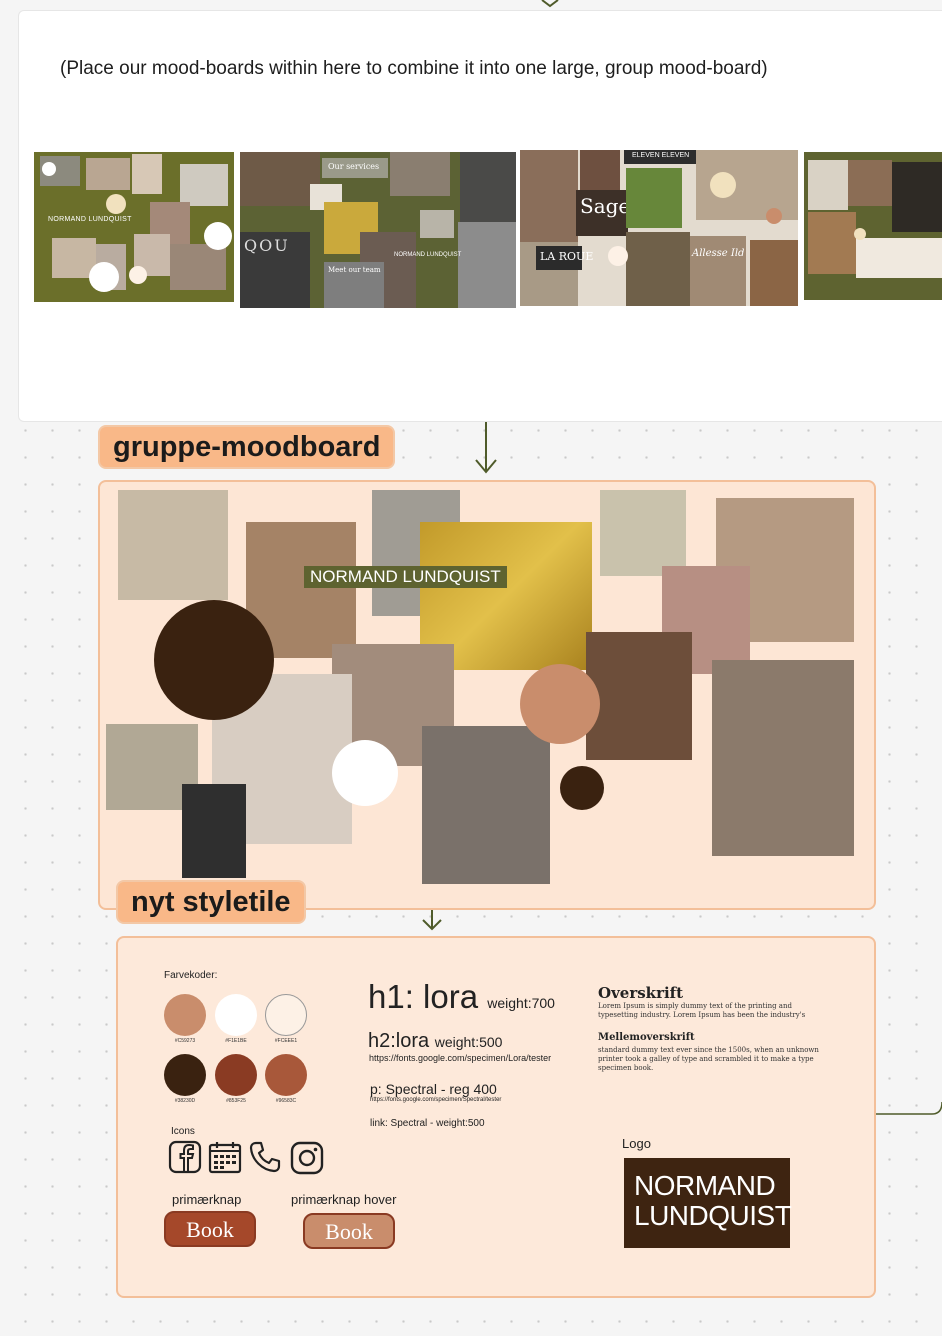  What do you see at coordinates (909, 1108) in the screenshot?
I see `connector-line` at bounding box center [909, 1108].